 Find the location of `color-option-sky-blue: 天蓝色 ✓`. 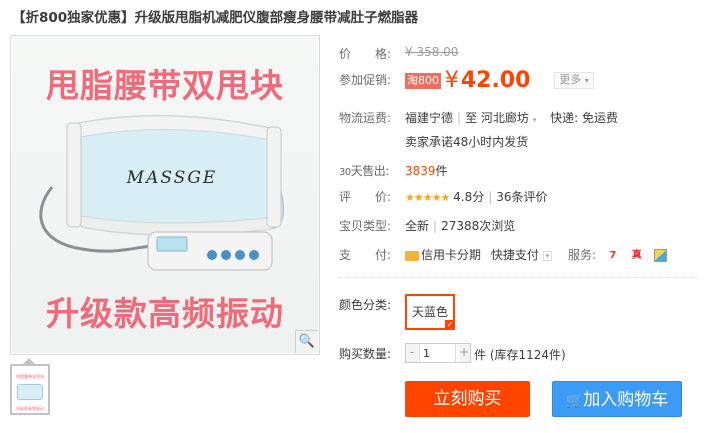

color-option-sky-blue: 天蓝色 ✓ is located at coordinates (430, 312).